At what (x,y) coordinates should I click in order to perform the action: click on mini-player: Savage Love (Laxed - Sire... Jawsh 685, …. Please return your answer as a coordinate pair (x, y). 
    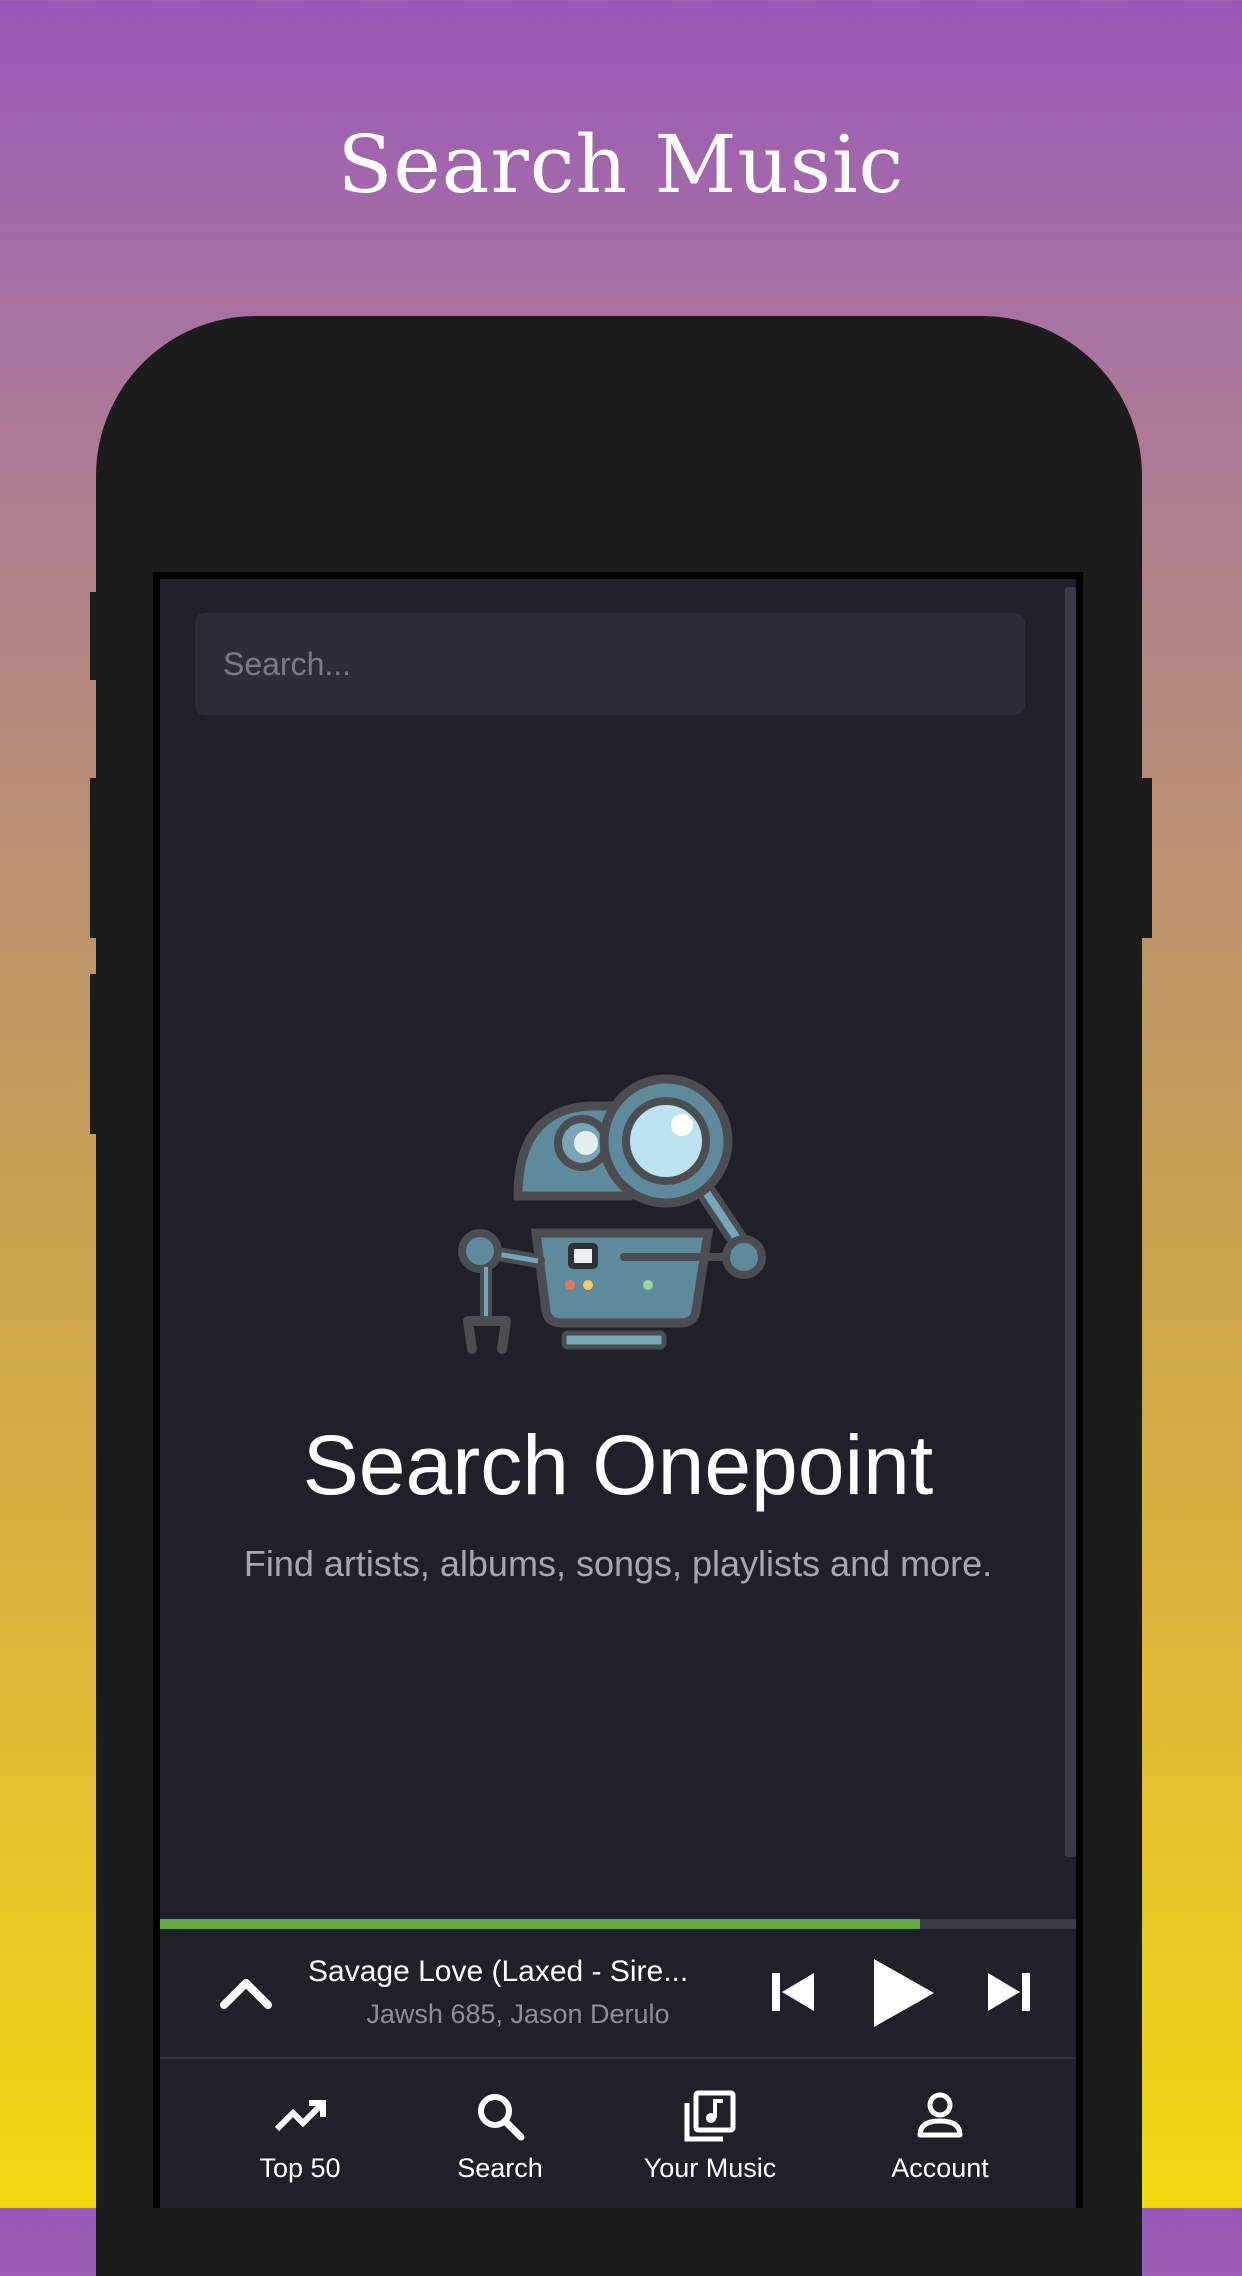
    Looking at the image, I should click on (618, 1994).